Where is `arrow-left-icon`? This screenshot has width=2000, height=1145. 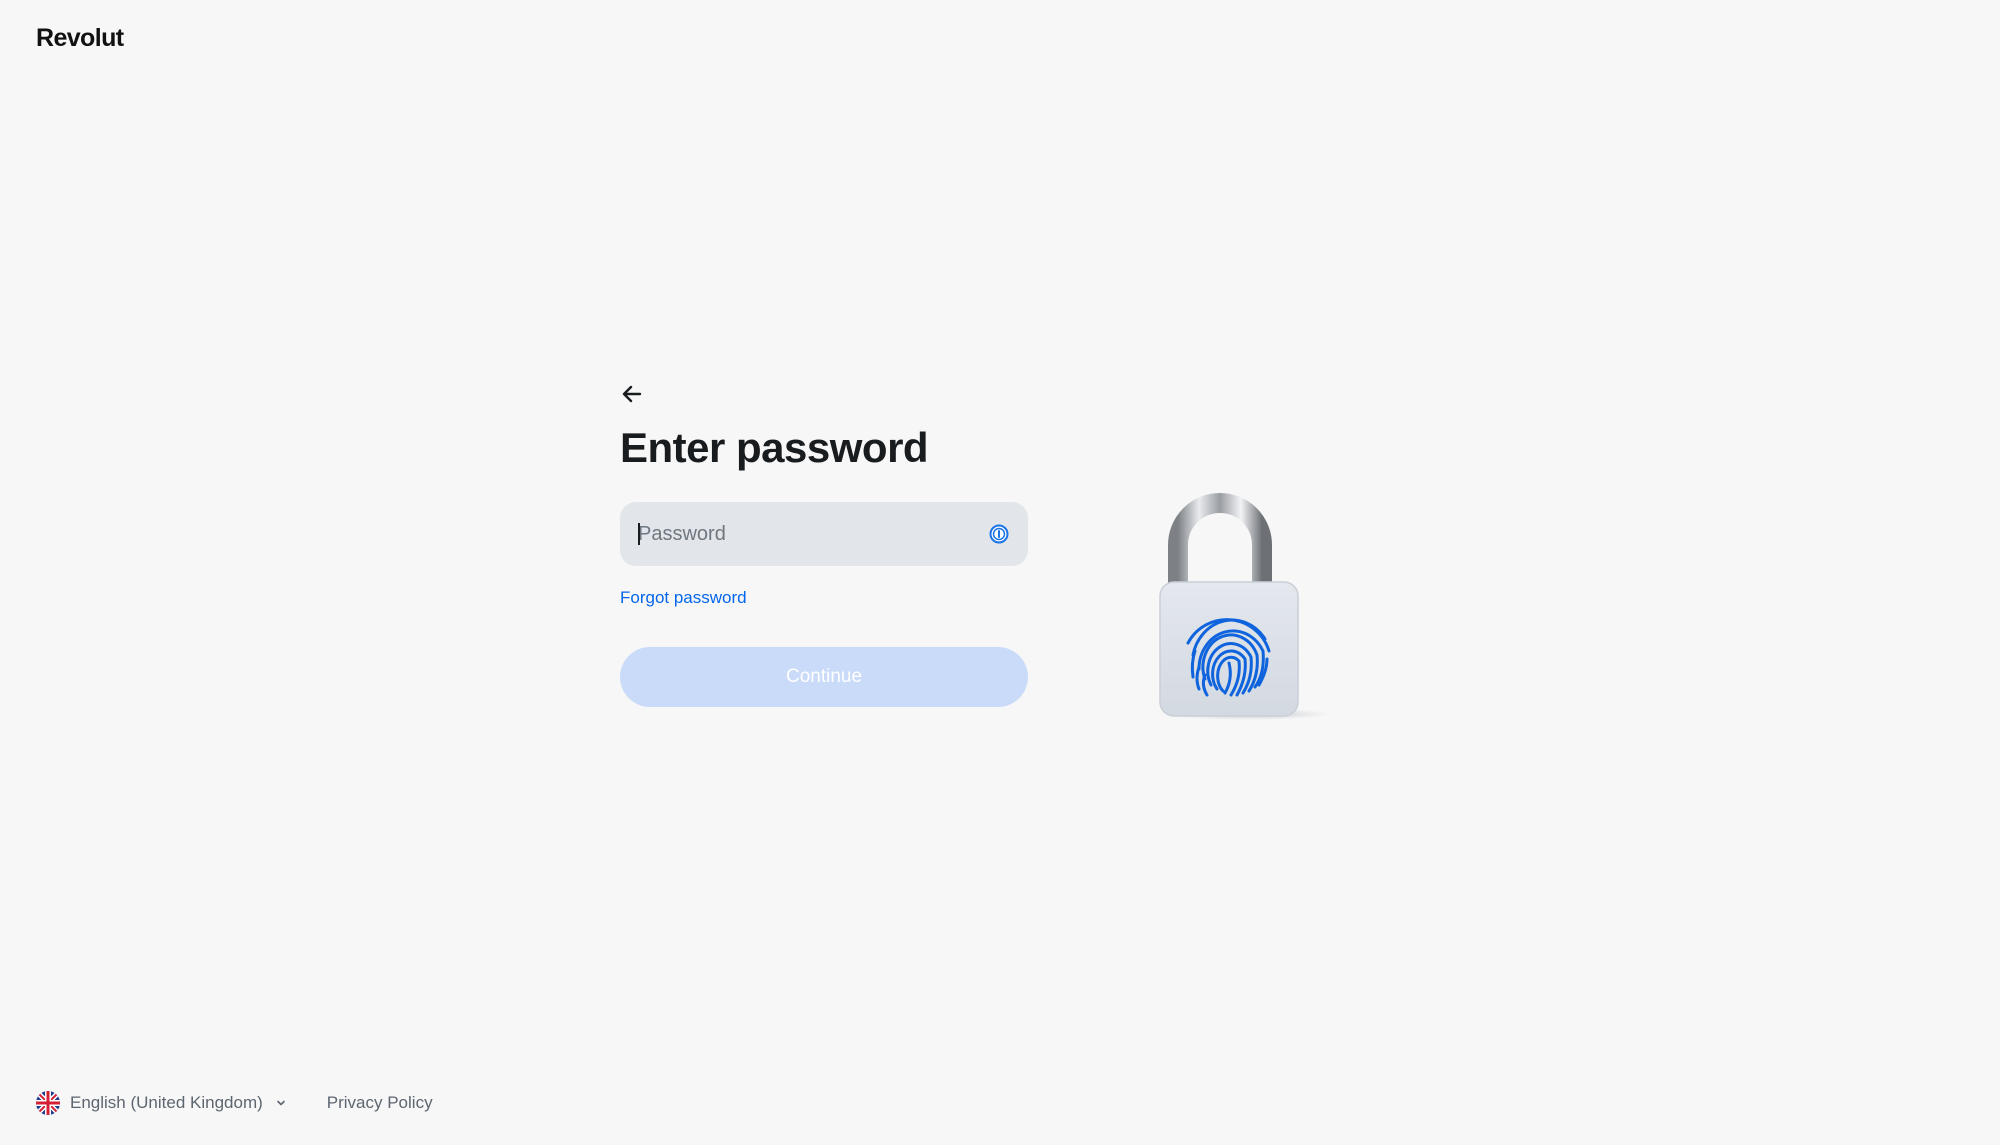
arrow-left-icon is located at coordinates (632, 394).